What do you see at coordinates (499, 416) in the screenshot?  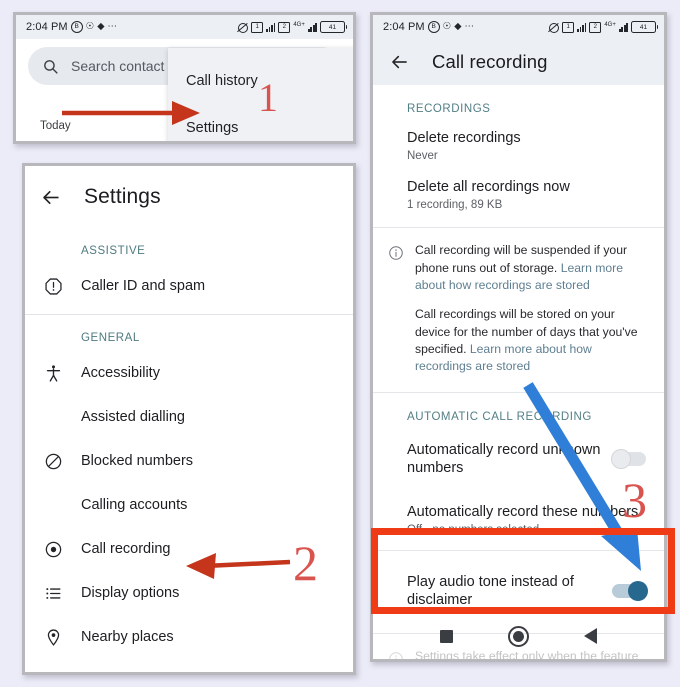 I see `section-header-automatic-call-recording: AUTOMATIC CALL RECORDING` at bounding box center [499, 416].